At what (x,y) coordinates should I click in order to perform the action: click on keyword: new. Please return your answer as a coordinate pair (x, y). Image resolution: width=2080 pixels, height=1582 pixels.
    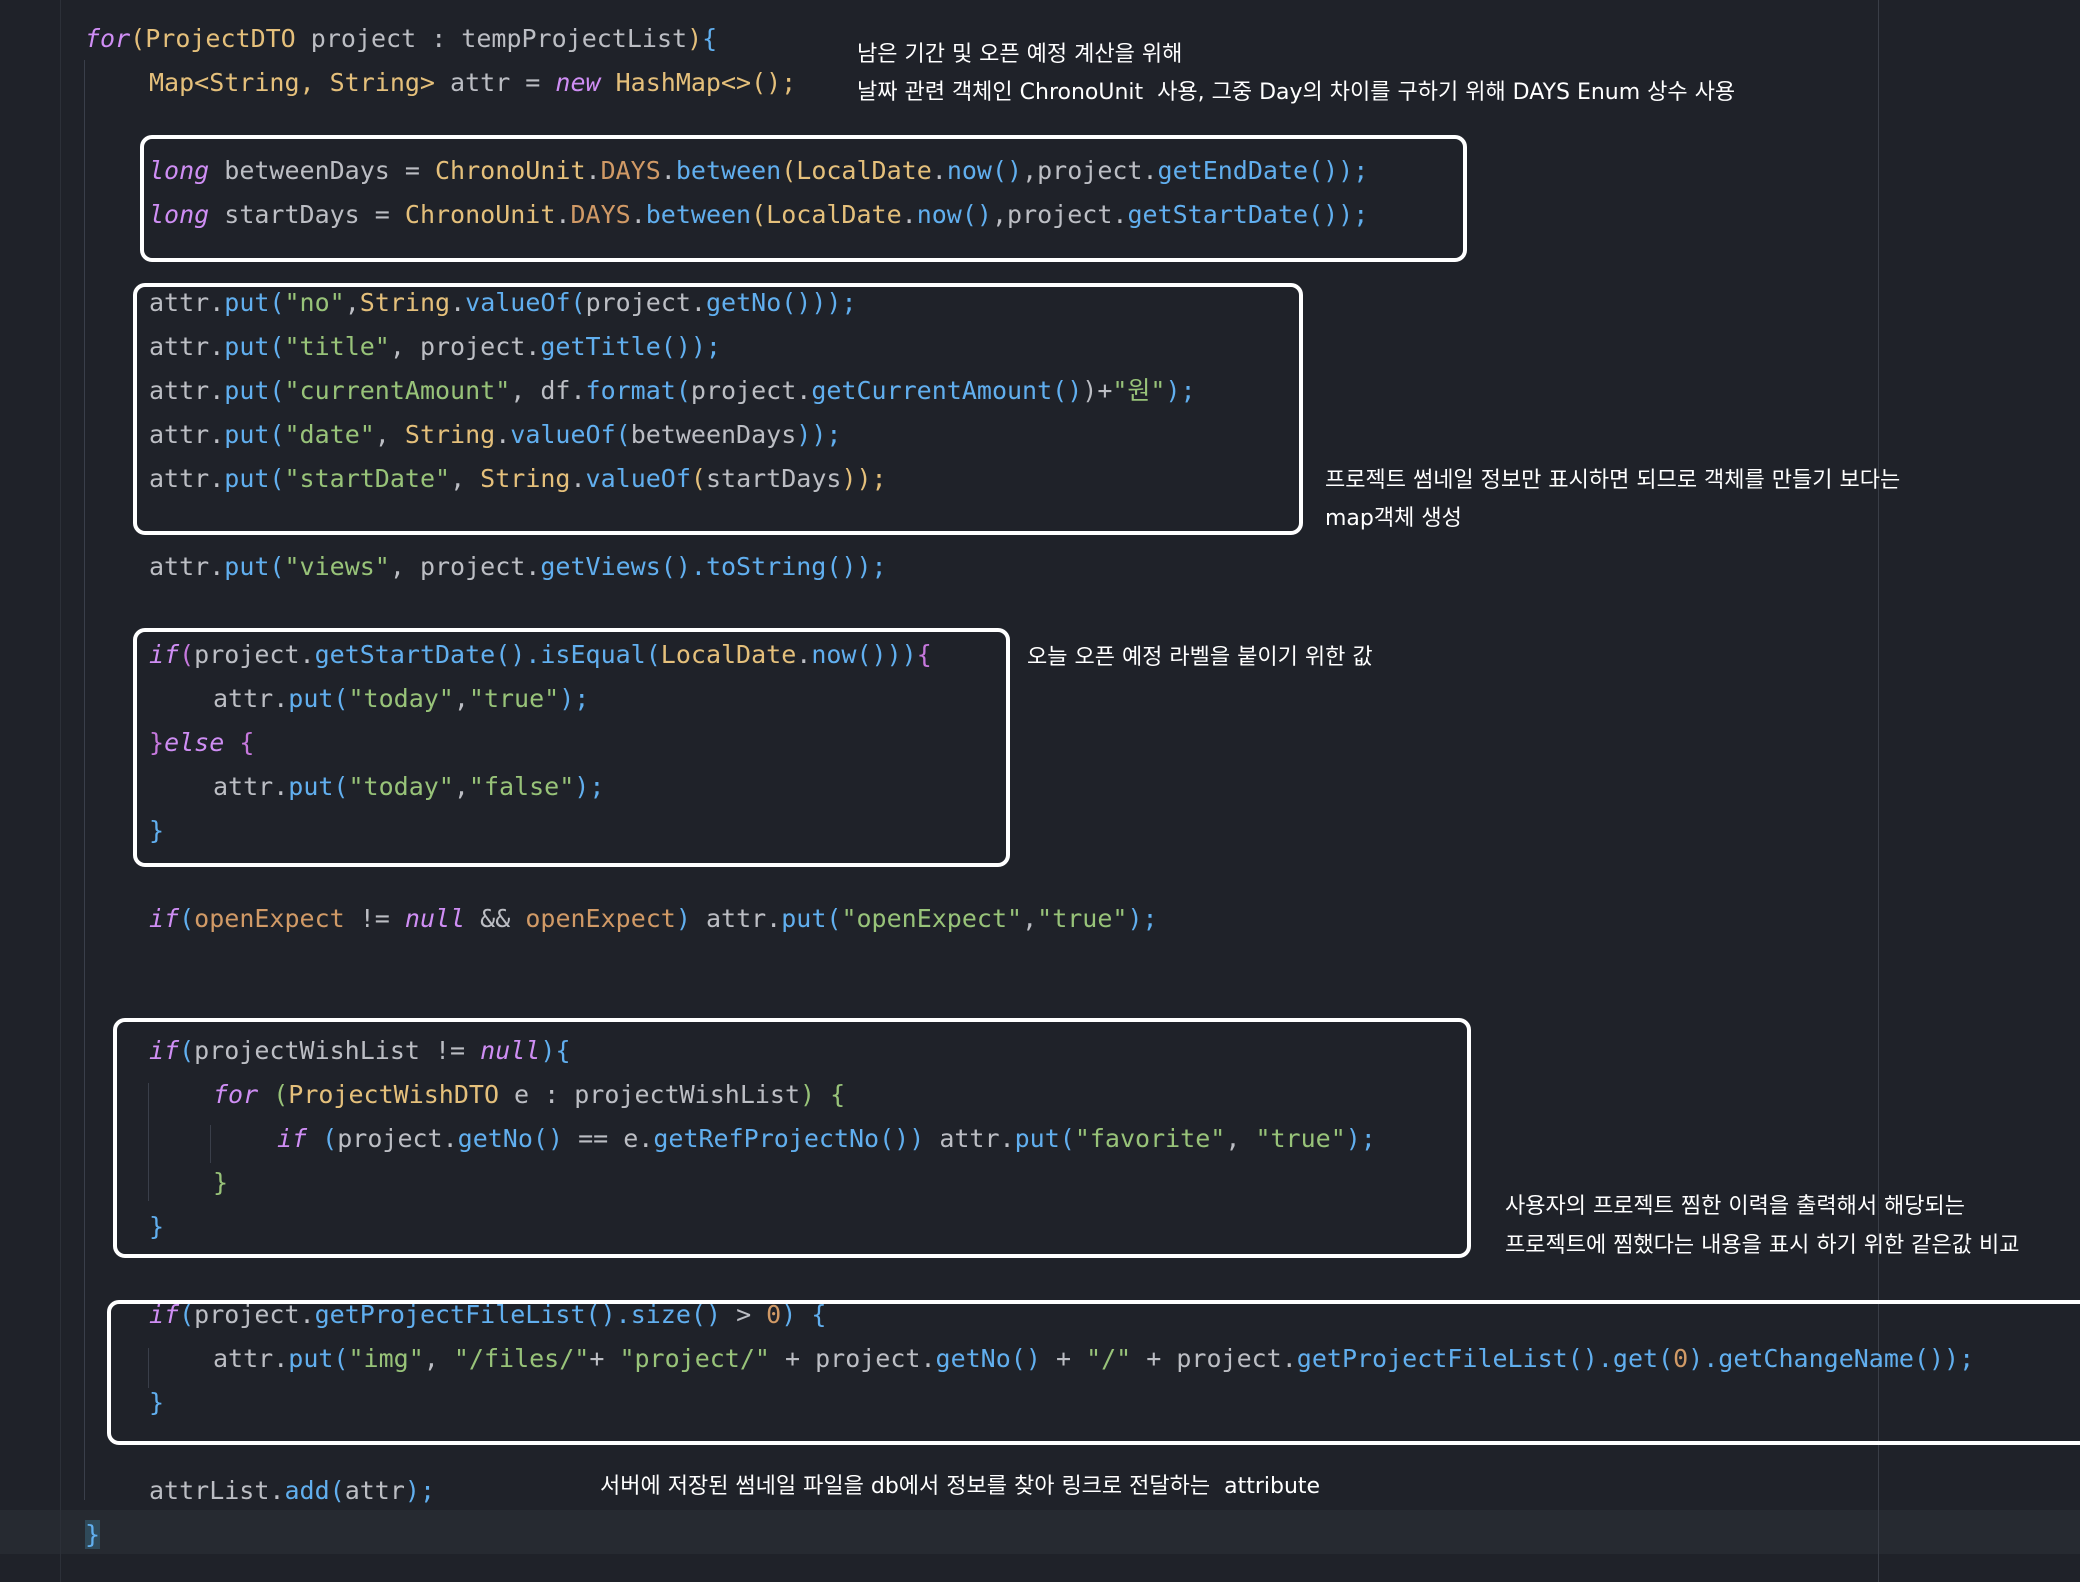
    Looking at the image, I should click on (578, 82).